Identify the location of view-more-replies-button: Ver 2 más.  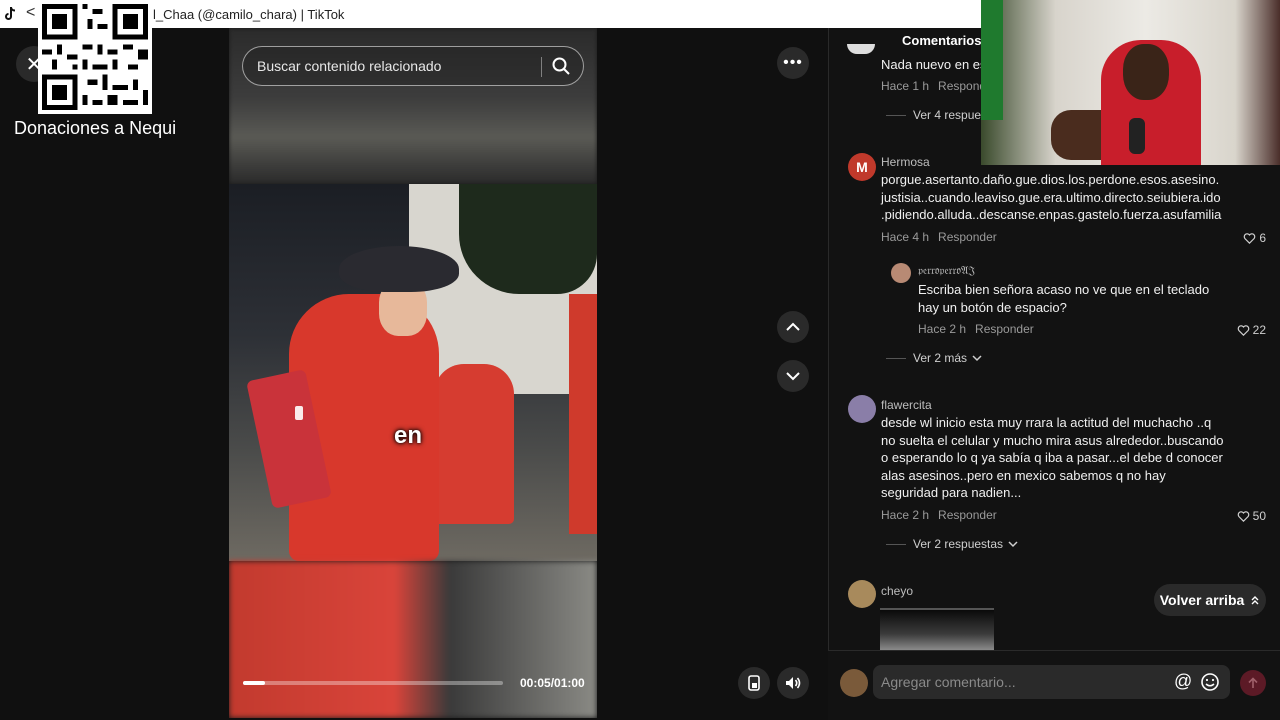
(934, 358).